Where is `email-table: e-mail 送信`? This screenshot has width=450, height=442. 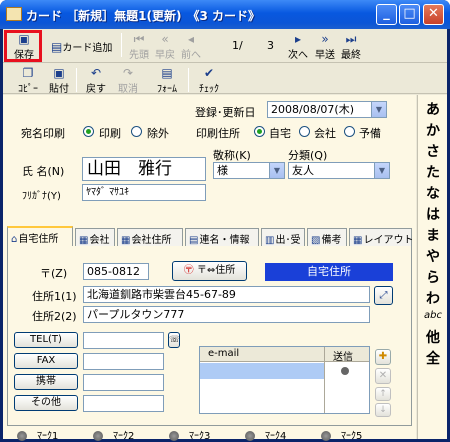 email-table: e-mail 送信 is located at coordinates (284, 380).